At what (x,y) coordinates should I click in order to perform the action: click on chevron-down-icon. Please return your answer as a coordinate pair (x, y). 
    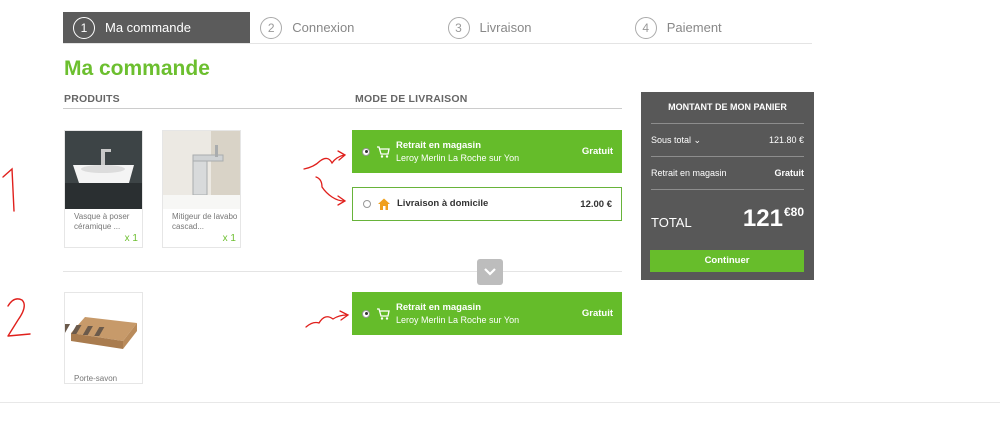
    Looking at the image, I should click on (490, 272).